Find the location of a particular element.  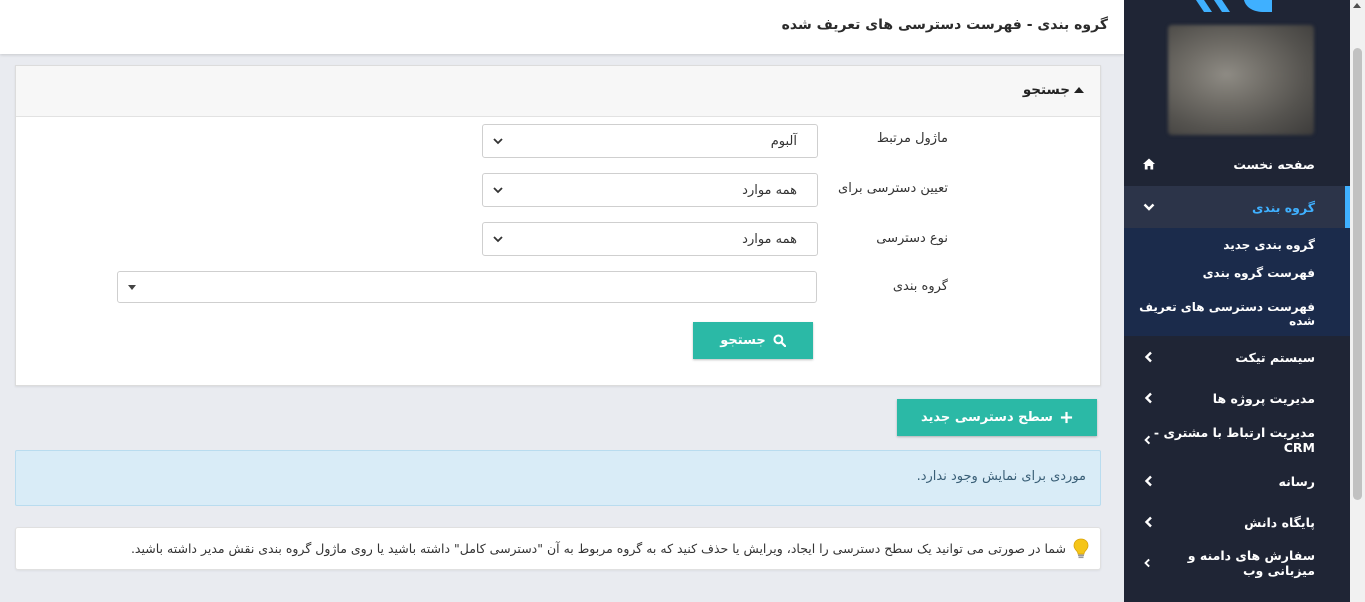

sidebar-item-domain-hosting: سفارش های دامنه و میزبانی وب is located at coordinates (1237, 563).